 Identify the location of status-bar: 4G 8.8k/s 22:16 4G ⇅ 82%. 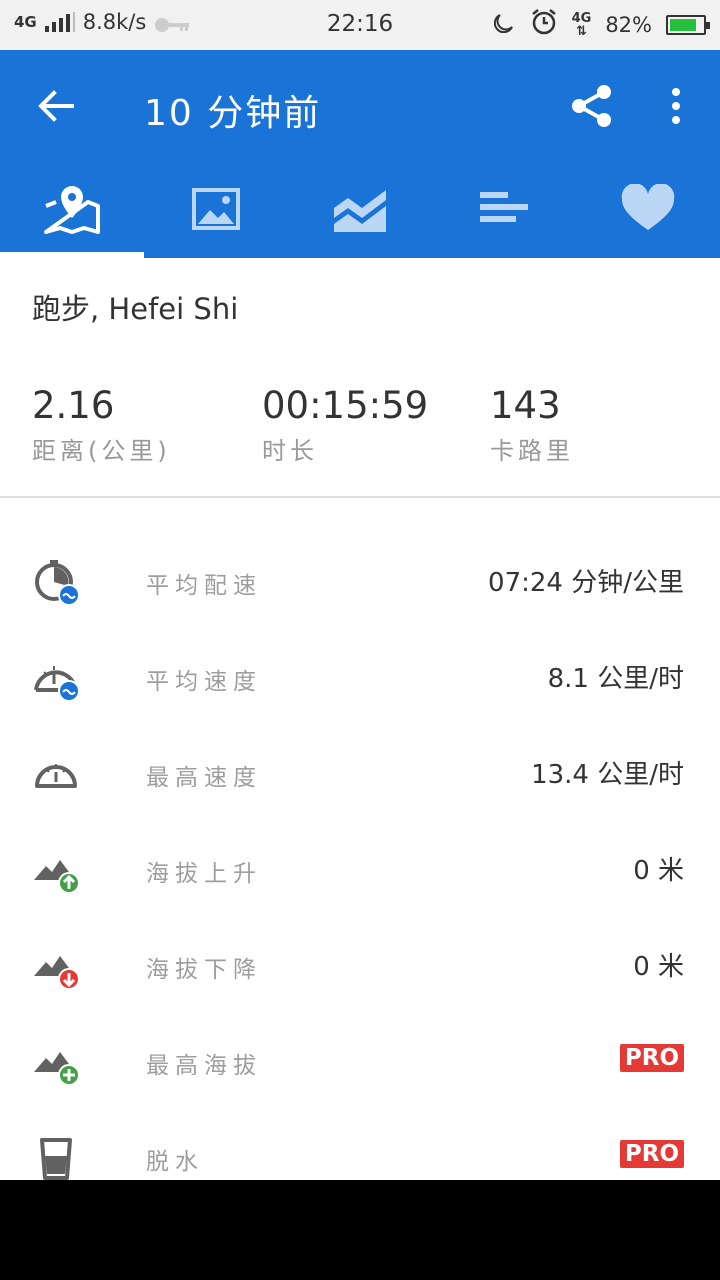
(360, 25).